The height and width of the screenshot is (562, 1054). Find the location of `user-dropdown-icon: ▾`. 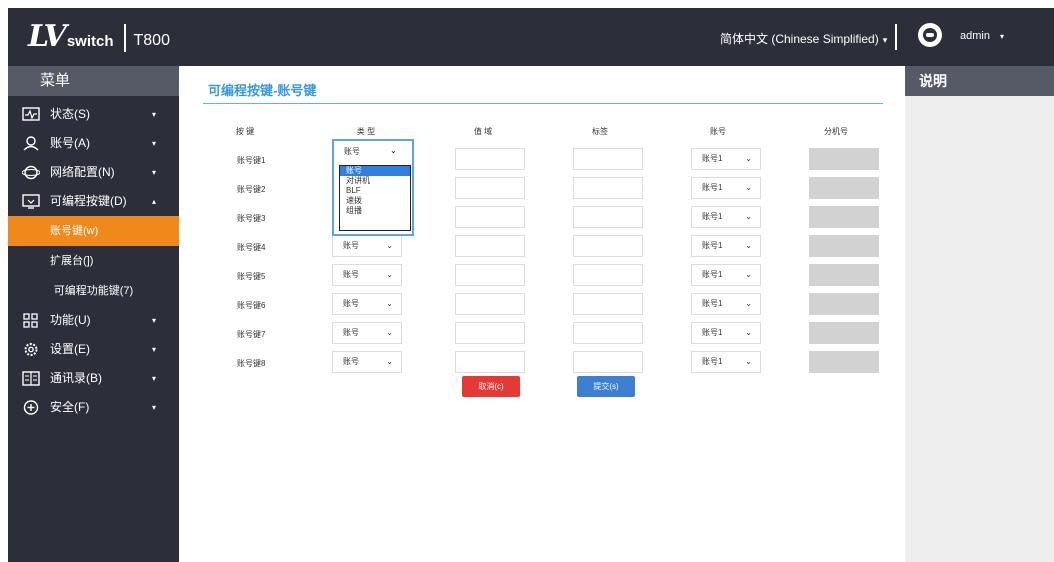

user-dropdown-icon: ▾ is located at coordinates (1001, 36).